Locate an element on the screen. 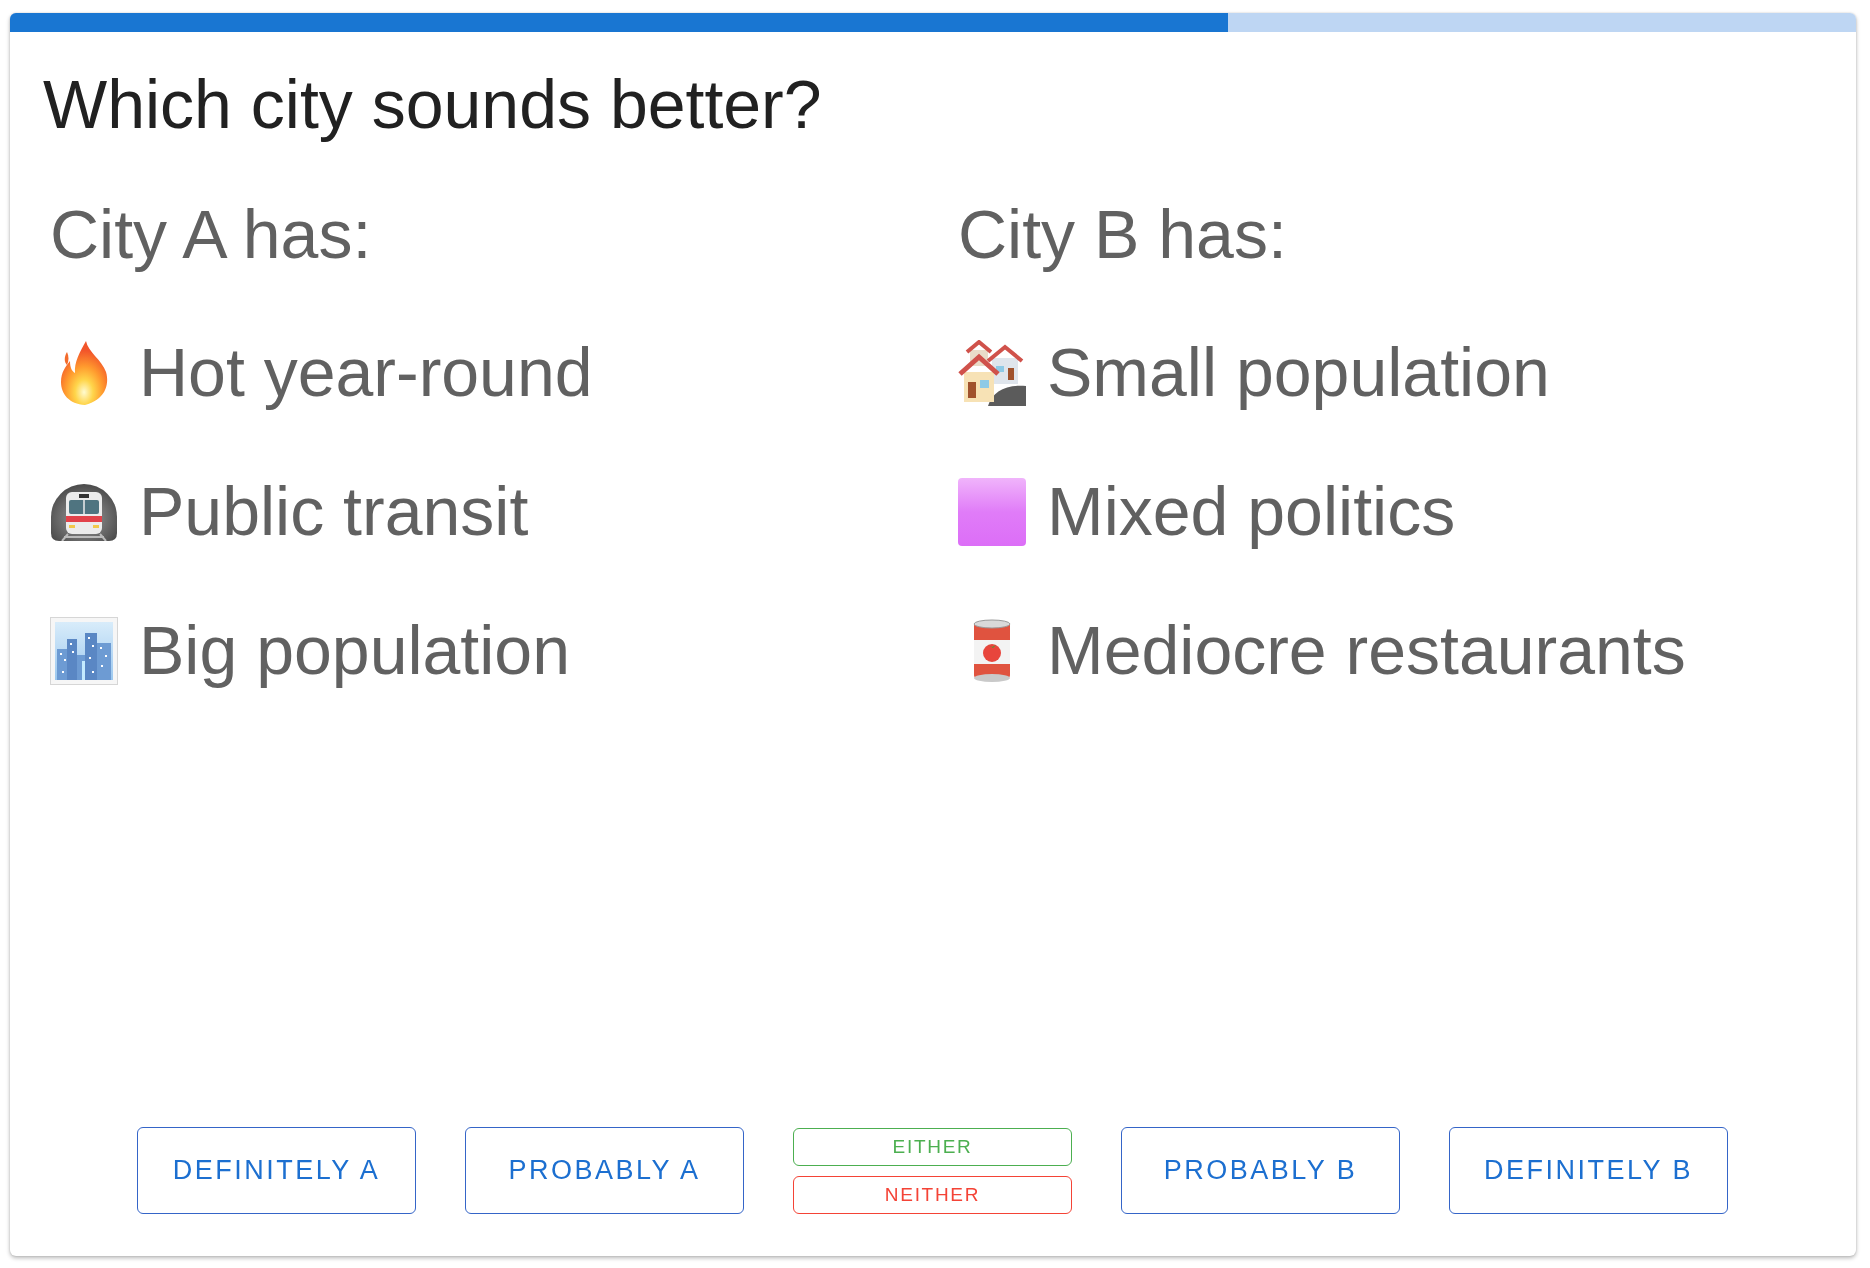 The image size is (1870, 1268). answer-button: PROBABLY A is located at coordinates (604, 1170).